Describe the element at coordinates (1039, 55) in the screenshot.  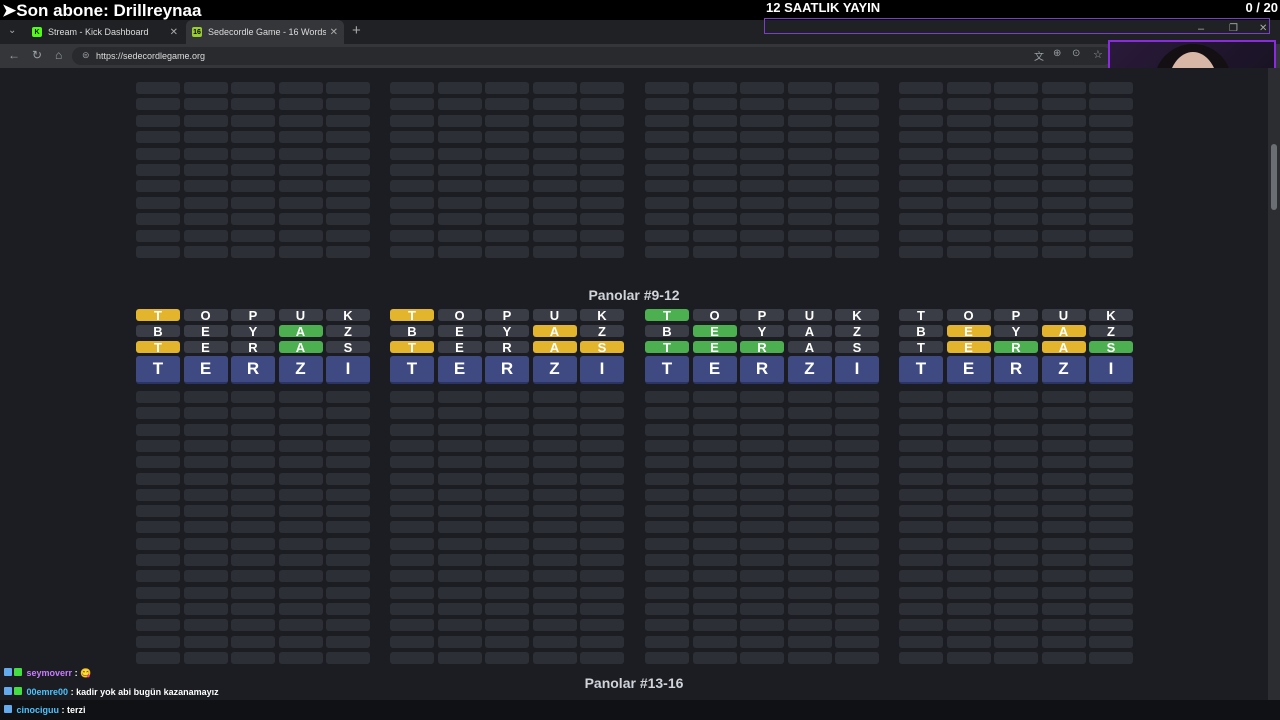
I see `translate-icon: ⽂` at that location.